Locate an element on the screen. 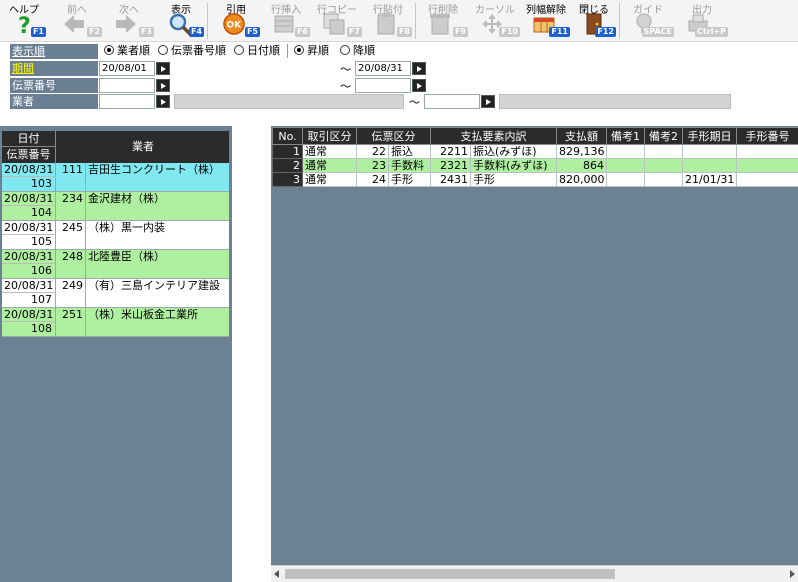  row-paste-button: 行貼付 F8 is located at coordinates (388, 21).